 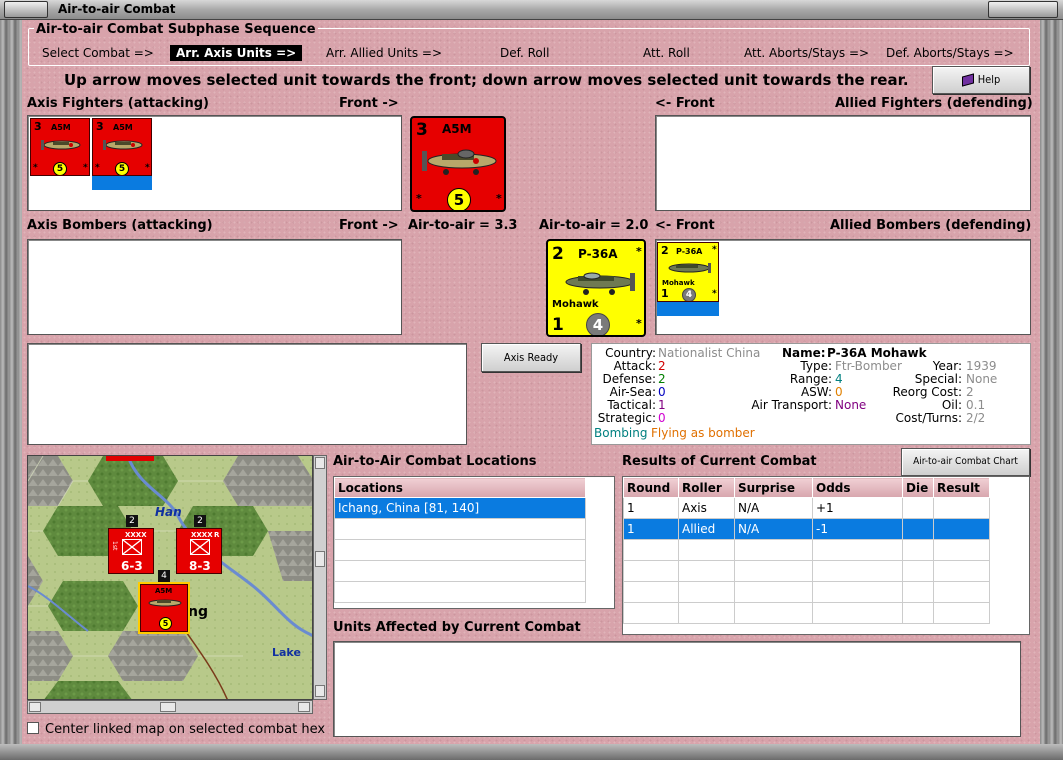 I want to click on map-air-counter: A5M 5, so click(x=164, y=608).